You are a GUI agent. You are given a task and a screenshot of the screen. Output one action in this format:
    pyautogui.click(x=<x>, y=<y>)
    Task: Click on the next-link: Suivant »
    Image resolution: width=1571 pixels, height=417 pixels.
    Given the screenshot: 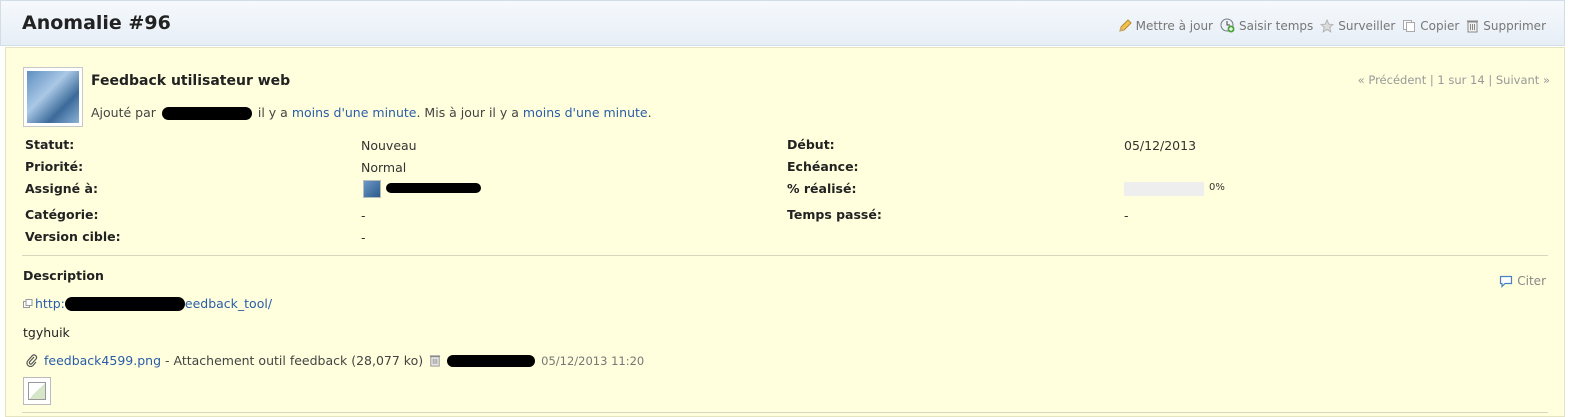 What is the action you would take?
    pyautogui.click(x=1523, y=80)
    